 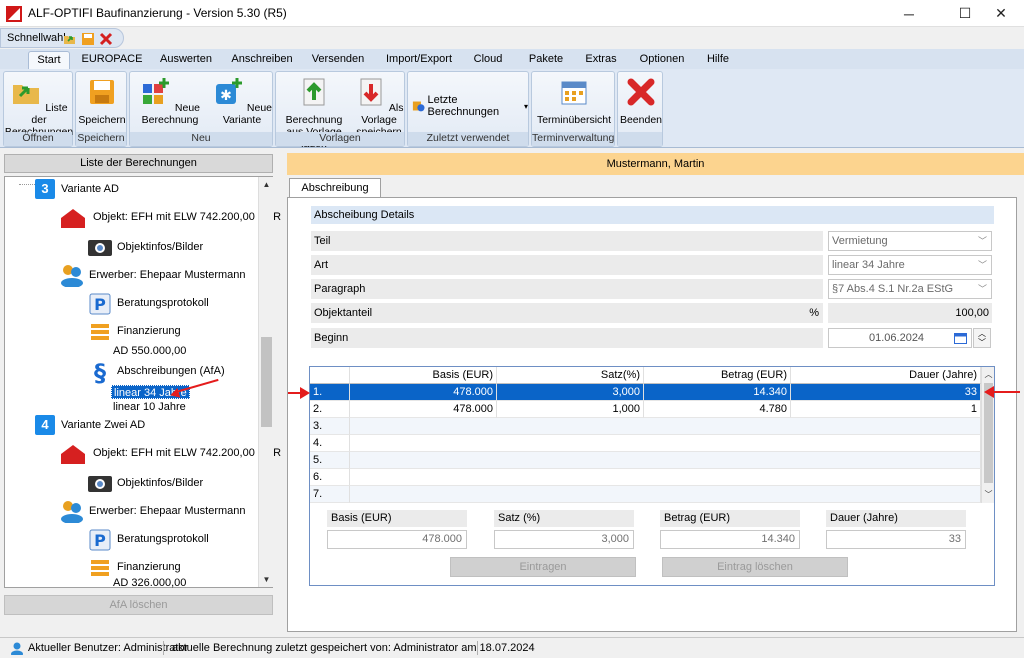 What do you see at coordinates (570, 409) in the screenshot?
I see `cell-satz: 1,000` at bounding box center [570, 409].